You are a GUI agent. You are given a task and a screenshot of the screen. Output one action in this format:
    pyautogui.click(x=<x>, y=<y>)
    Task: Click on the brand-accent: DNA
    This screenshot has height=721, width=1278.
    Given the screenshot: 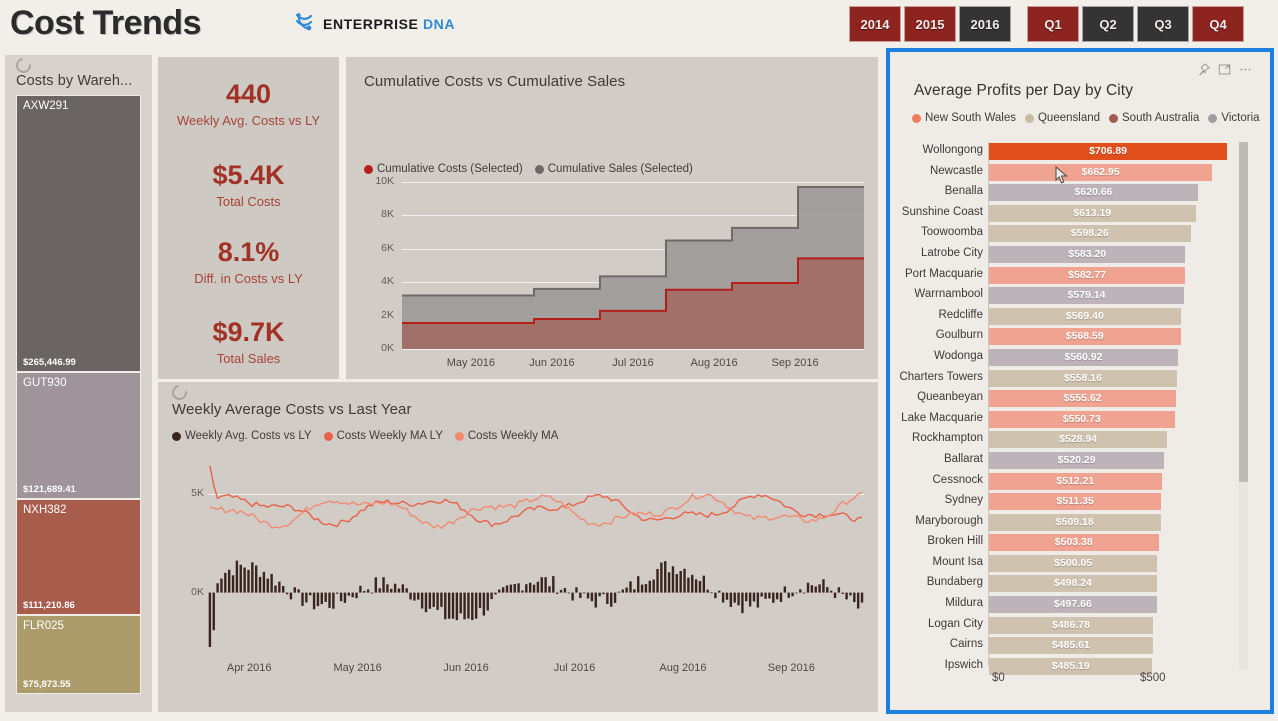 What is the action you would take?
    pyautogui.click(x=439, y=24)
    